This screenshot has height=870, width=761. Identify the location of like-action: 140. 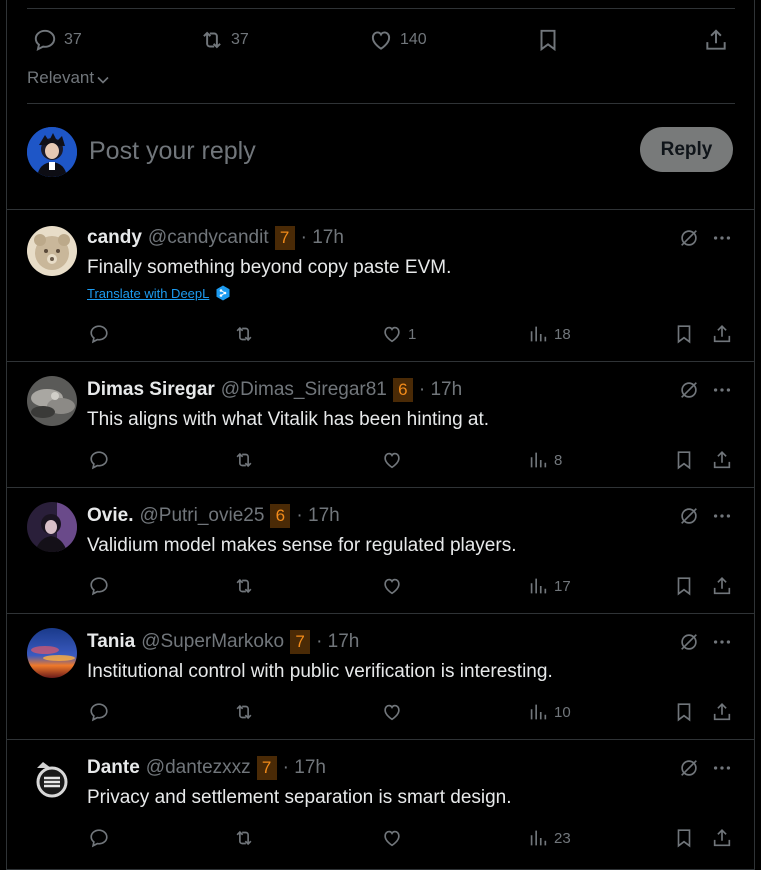
(397, 40).